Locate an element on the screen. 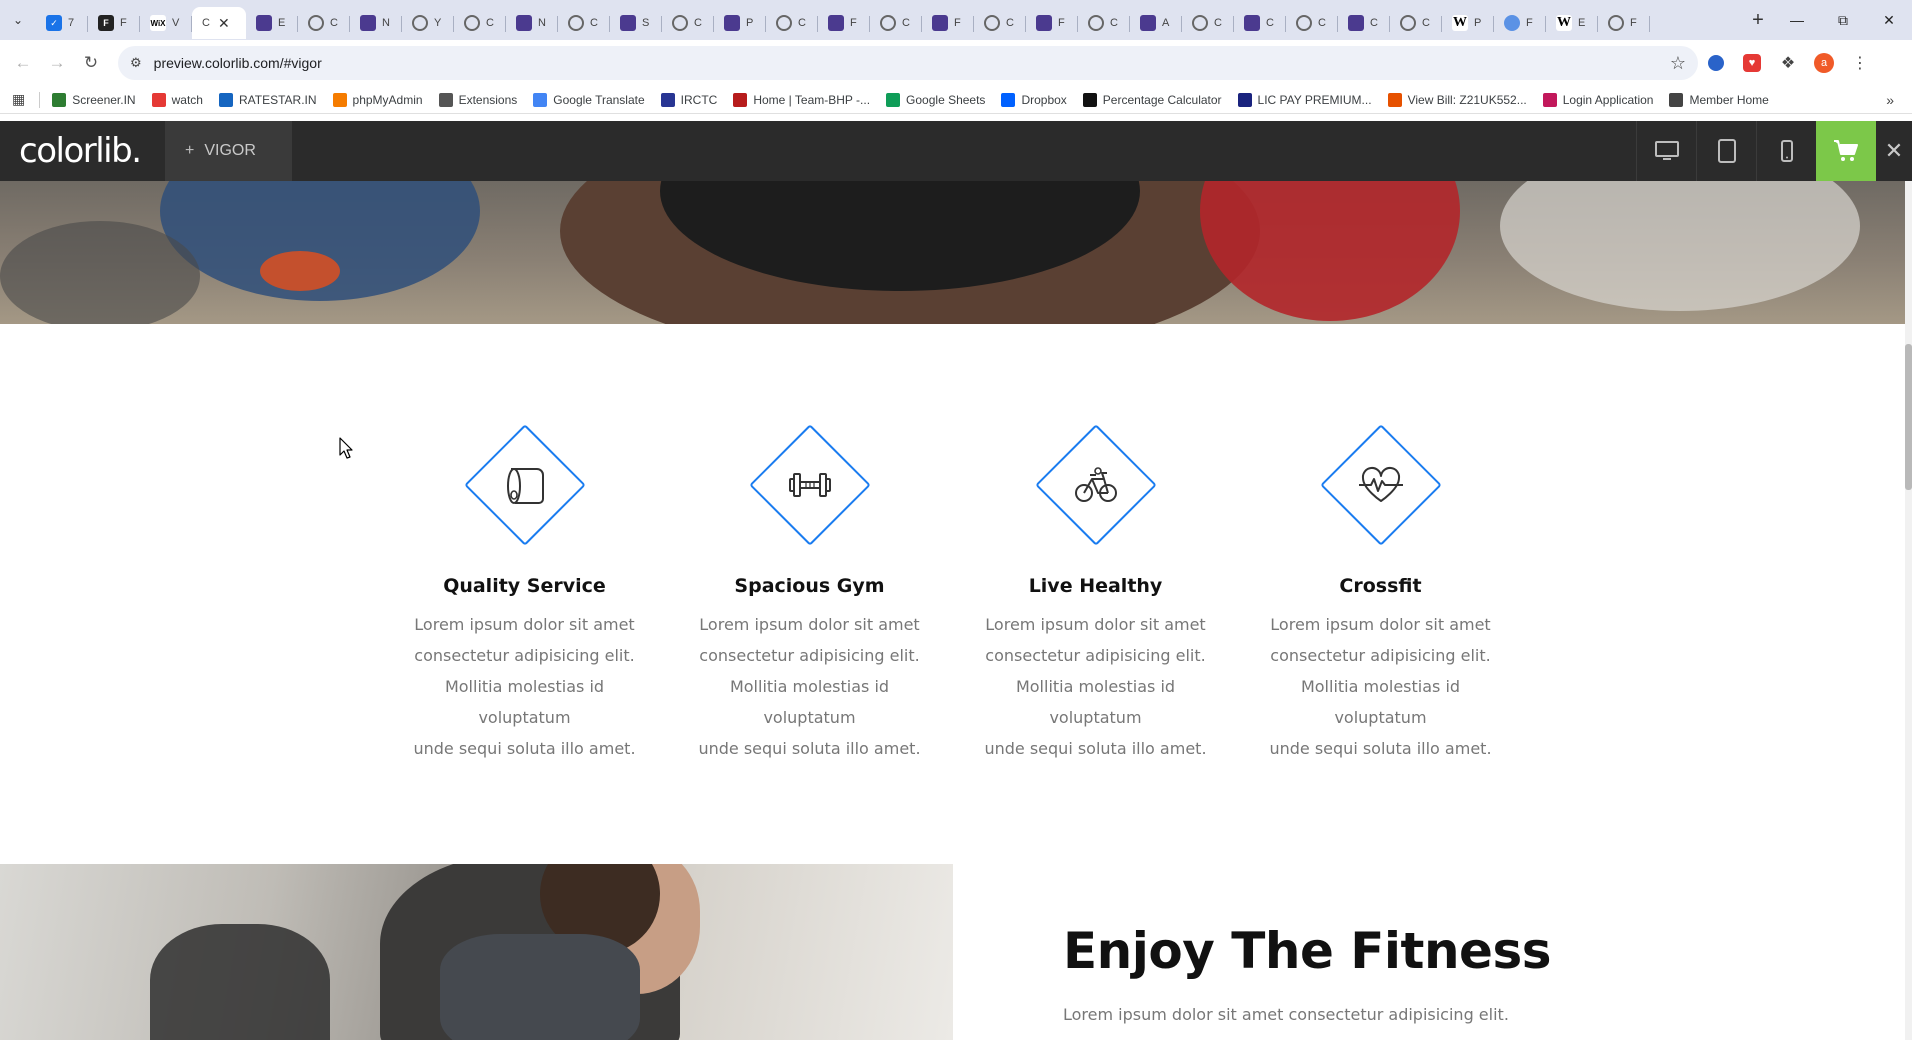 The width and height of the screenshot is (1912, 1040). browser-tab: WP is located at coordinates (1468, 23).